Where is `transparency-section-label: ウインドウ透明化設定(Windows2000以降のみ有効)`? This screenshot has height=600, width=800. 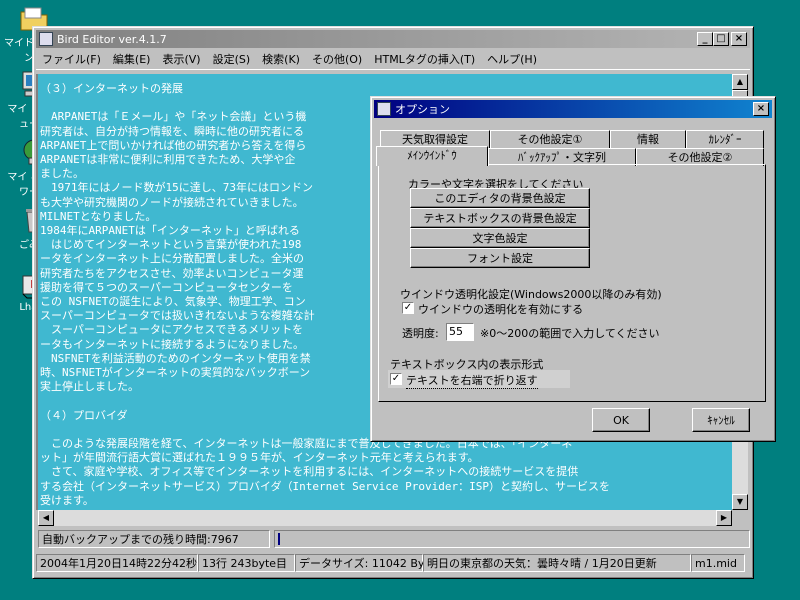
transparency-section-label: ウインドウ透明化設定(Windows2000以降のみ有効) is located at coordinates (531, 294).